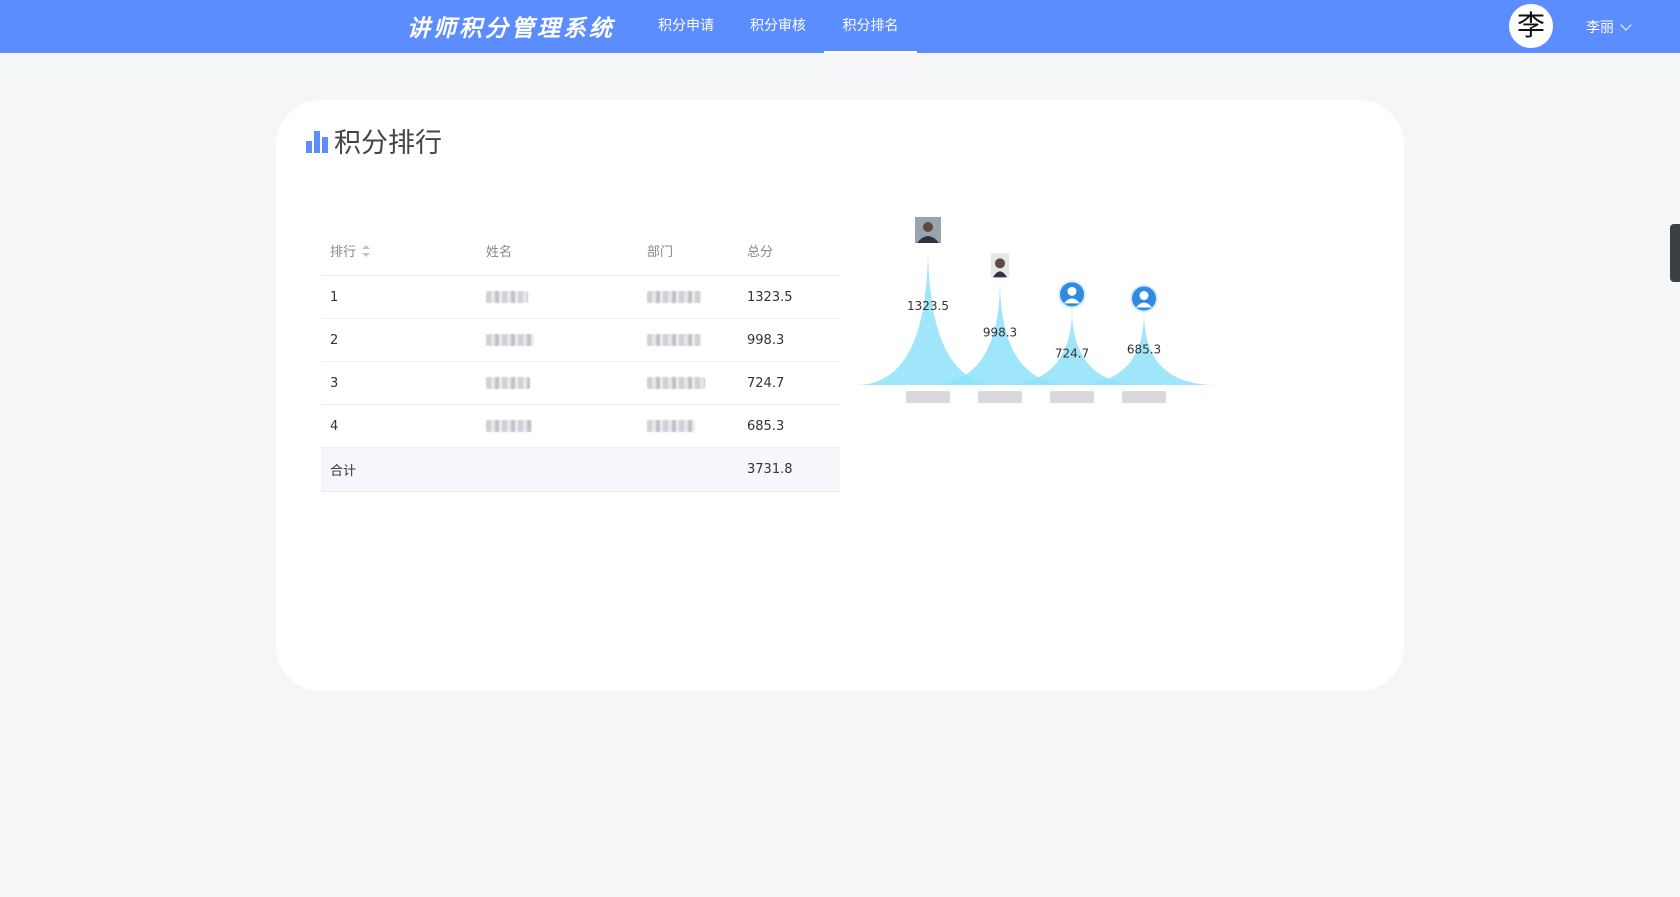 The image size is (1680, 897). Describe the element at coordinates (766, 383) in the screenshot. I see `score-cell: 724.7` at that location.